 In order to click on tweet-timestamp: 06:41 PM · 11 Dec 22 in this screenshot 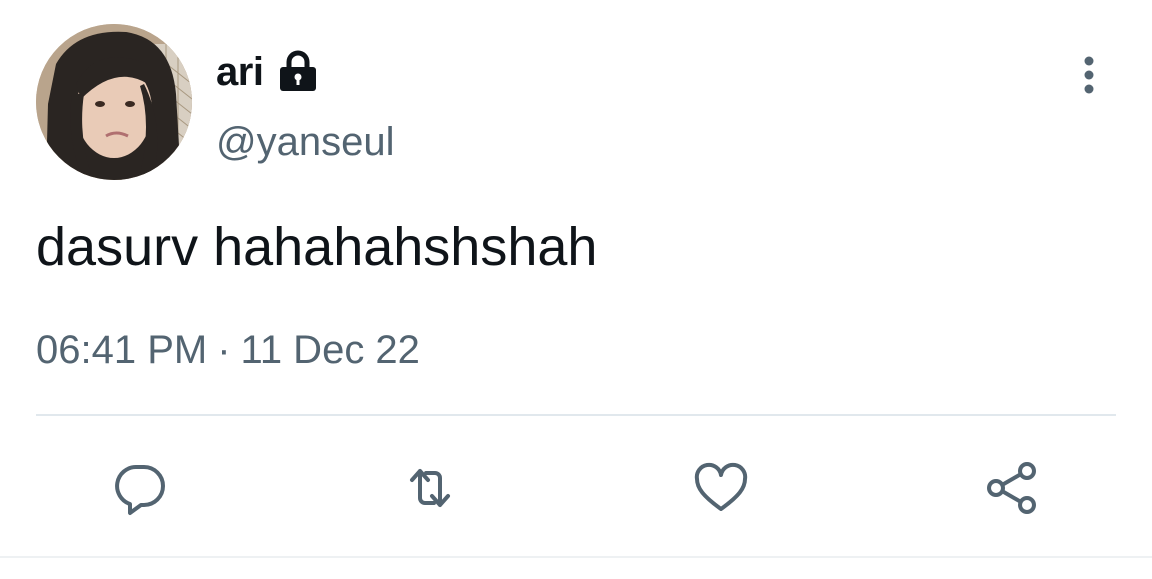, I will do `click(228, 350)`.